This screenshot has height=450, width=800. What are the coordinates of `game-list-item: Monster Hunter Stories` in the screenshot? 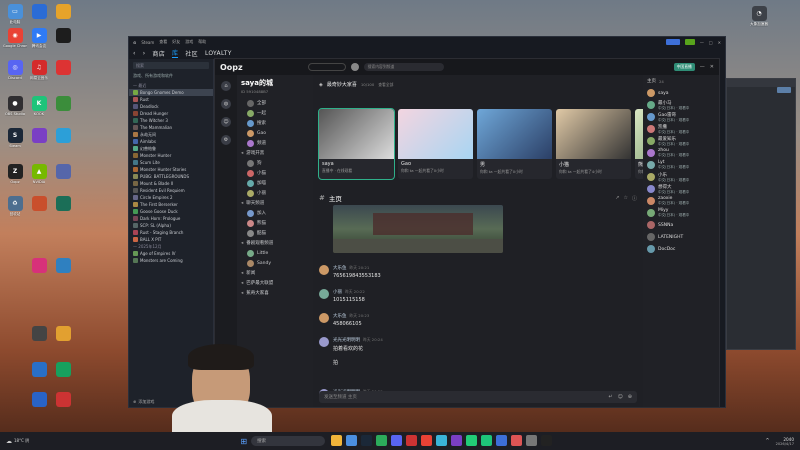 It's located at (171, 169).